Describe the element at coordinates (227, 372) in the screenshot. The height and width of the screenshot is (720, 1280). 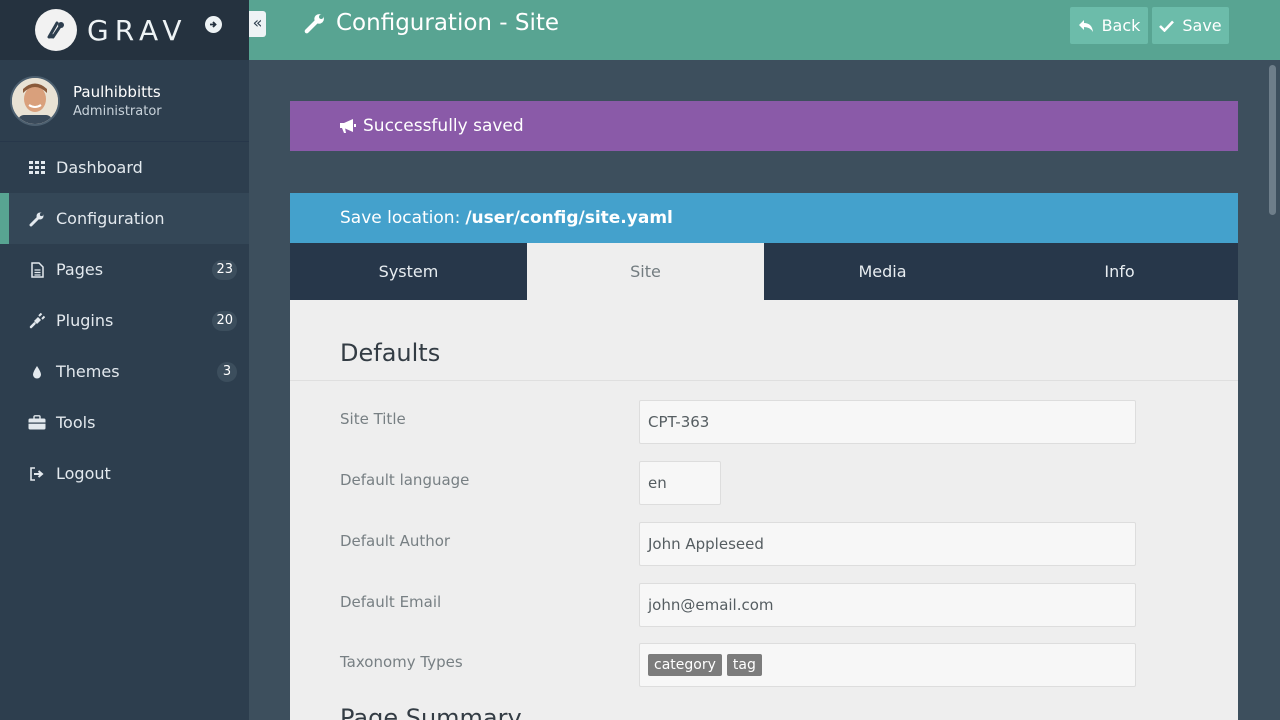
I see `themes-count-badge: 3` at that location.